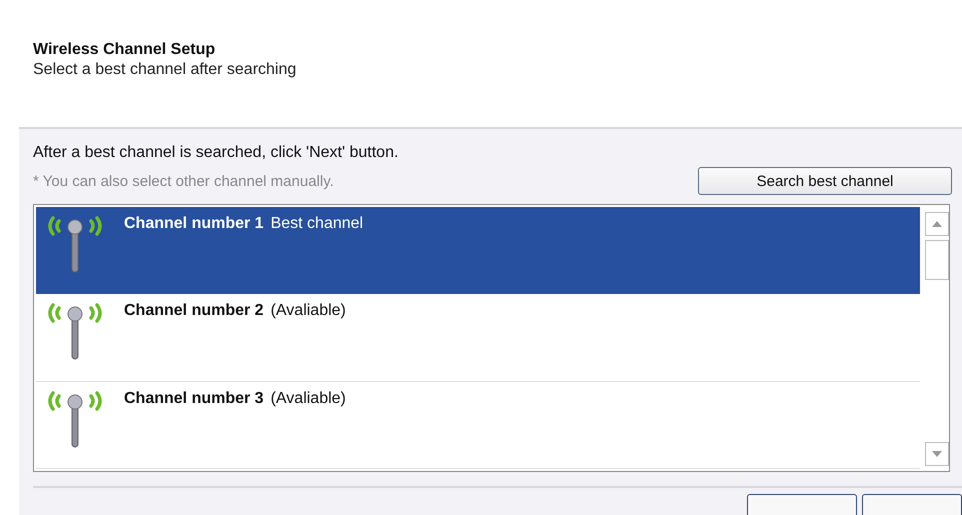  Describe the element at coordinates (825, 181) in the screenshot. I see `search-best-channel-button: Search best channel` at that location.